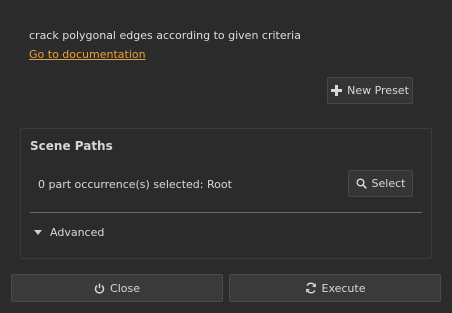 The width and height of the screenshot is (452, 313). Describe the element at coordinates (311, 288) in the screenshot. I see `refresh-icon` at that location.